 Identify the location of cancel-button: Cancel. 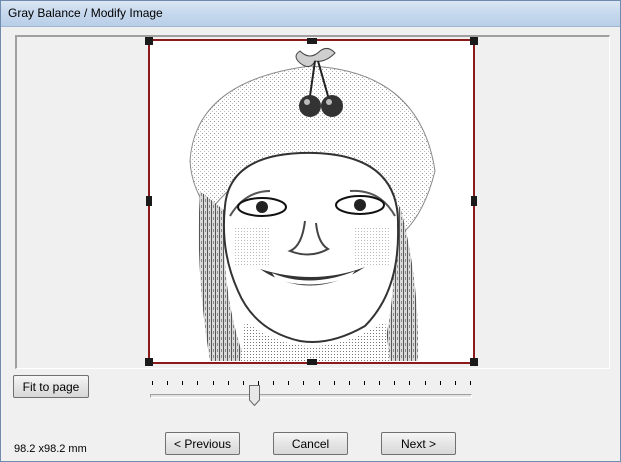
(310, 443).